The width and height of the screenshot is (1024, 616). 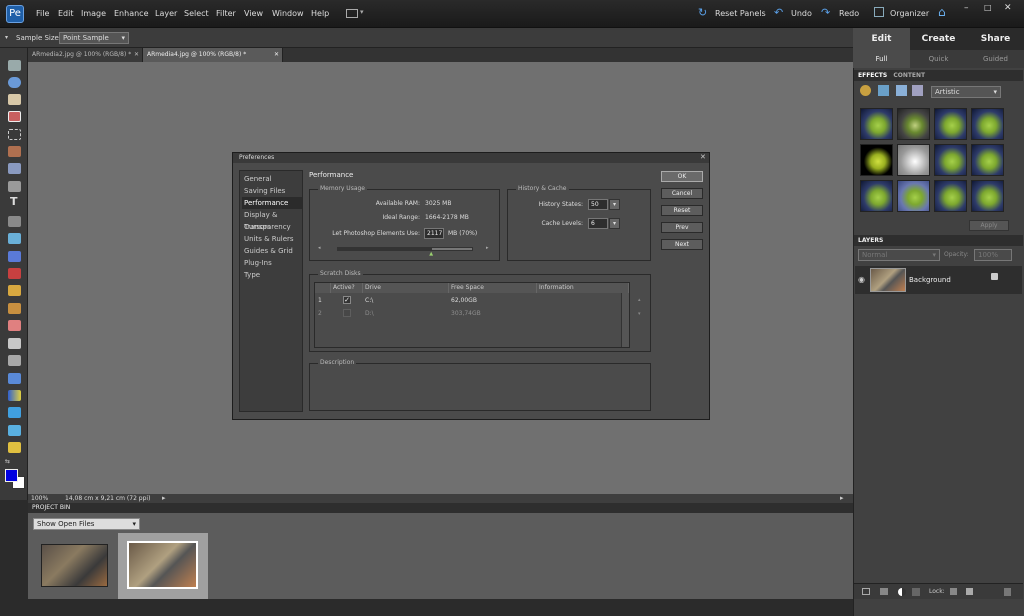 What do you see at coordinates (909, 13) in the screenshot?
I see `organizer-button: Organizer` at bounding box center [909, 13].